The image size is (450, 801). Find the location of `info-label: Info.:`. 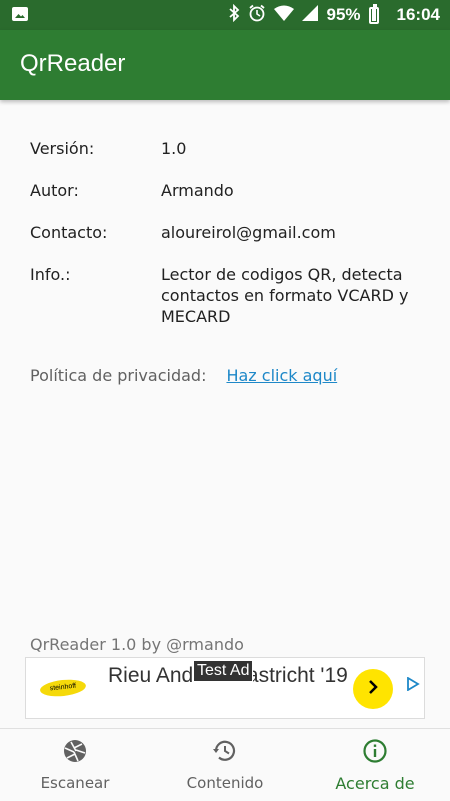

info-label: Info.: is located at coordinates (50, 274).